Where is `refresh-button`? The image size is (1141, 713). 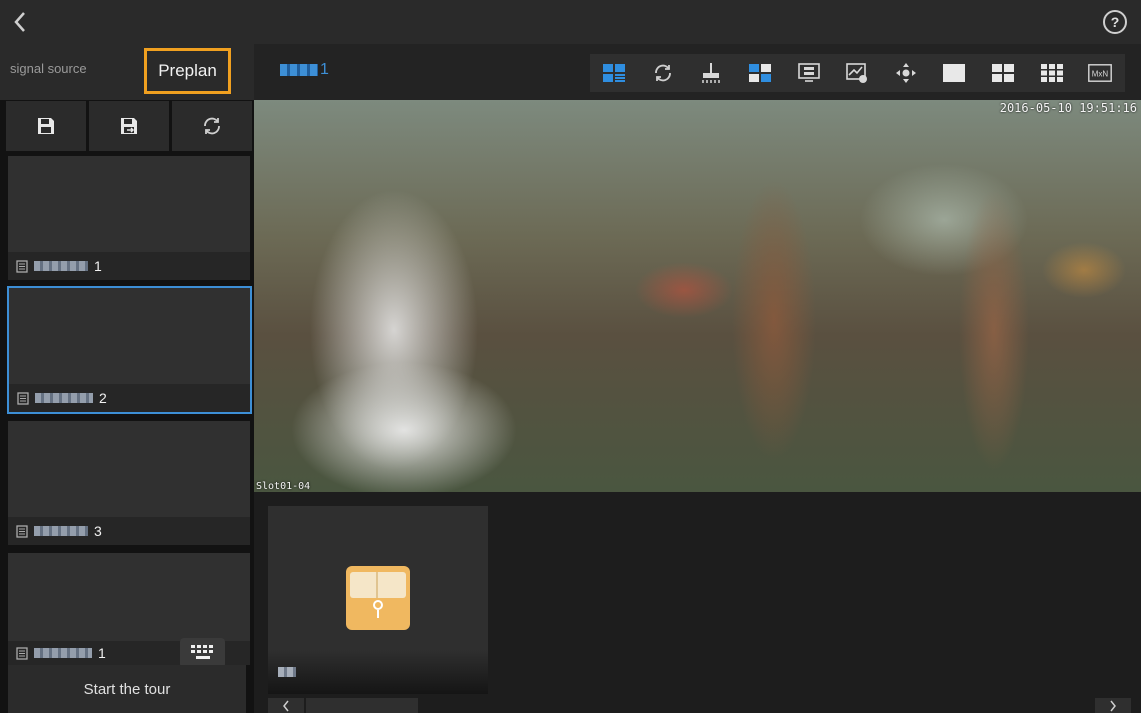
refresh-button is located at coordinates (212, 126).